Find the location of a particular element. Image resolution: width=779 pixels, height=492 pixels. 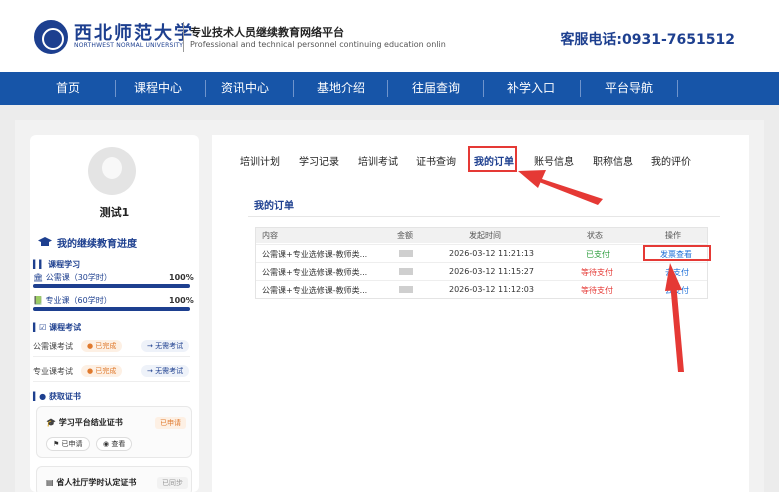

platform-title: 专业技术人员继续教育网络平台 is located at coordinates (267, 32).